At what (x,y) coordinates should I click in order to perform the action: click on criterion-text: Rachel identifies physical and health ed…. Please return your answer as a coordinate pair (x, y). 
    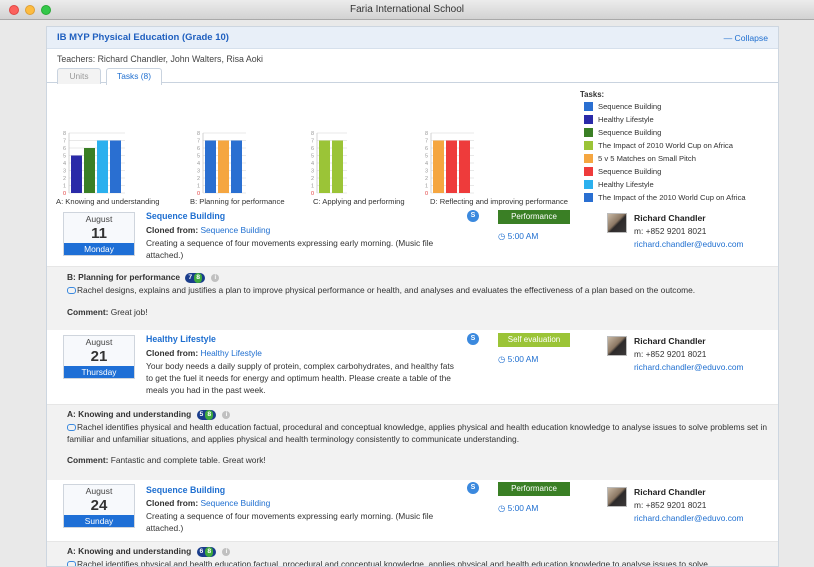
    Looking at the image, I should click on (417, 562).